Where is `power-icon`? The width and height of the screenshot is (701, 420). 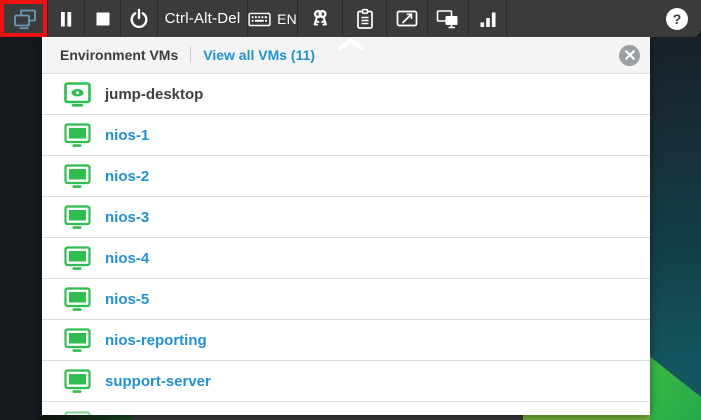
power-icon is located at coordinates (139, 18).